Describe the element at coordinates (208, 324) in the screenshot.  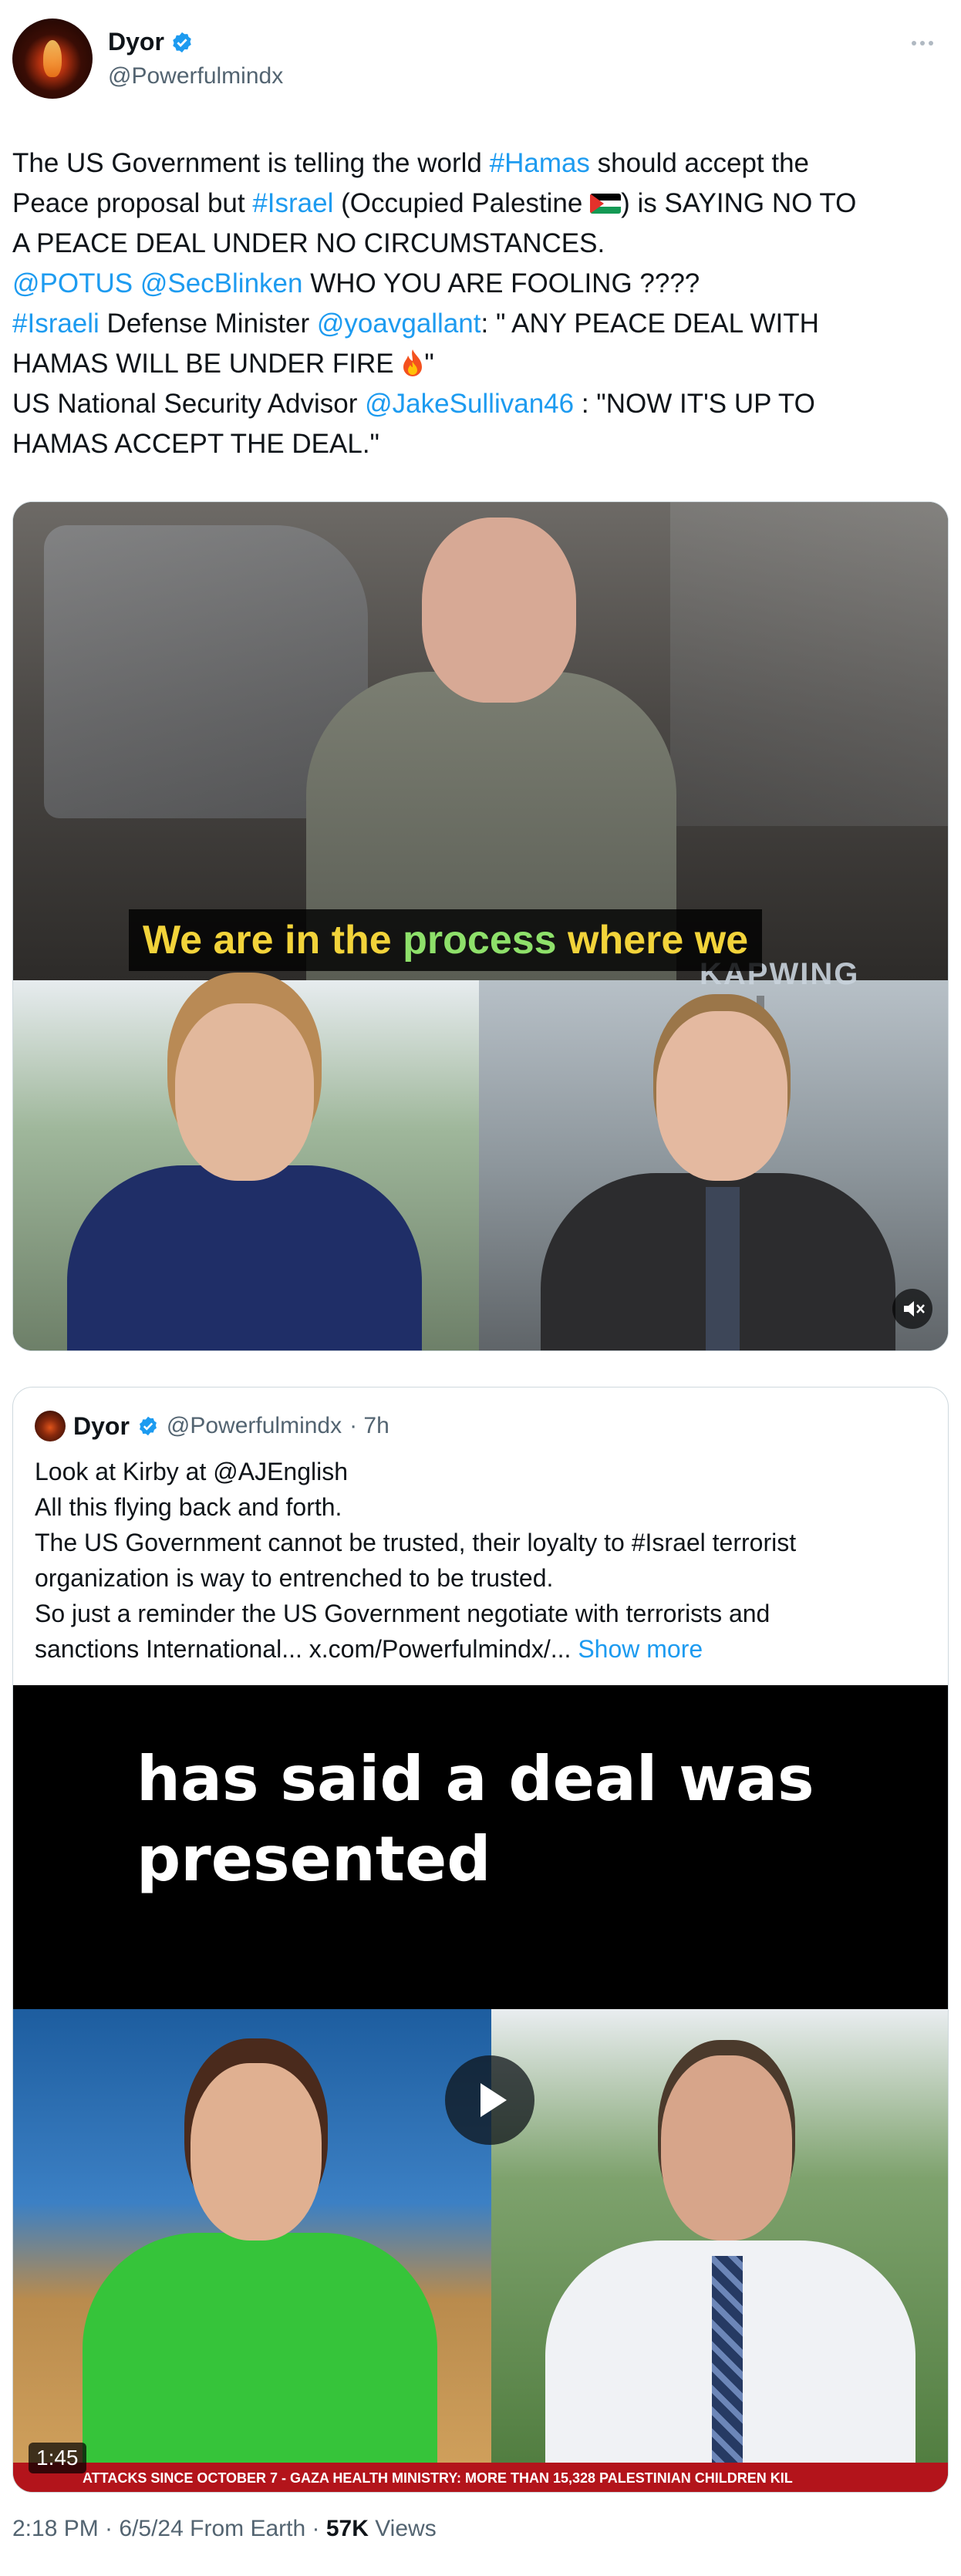
I see `tweet-text-segment: Defense Minister` at that location.